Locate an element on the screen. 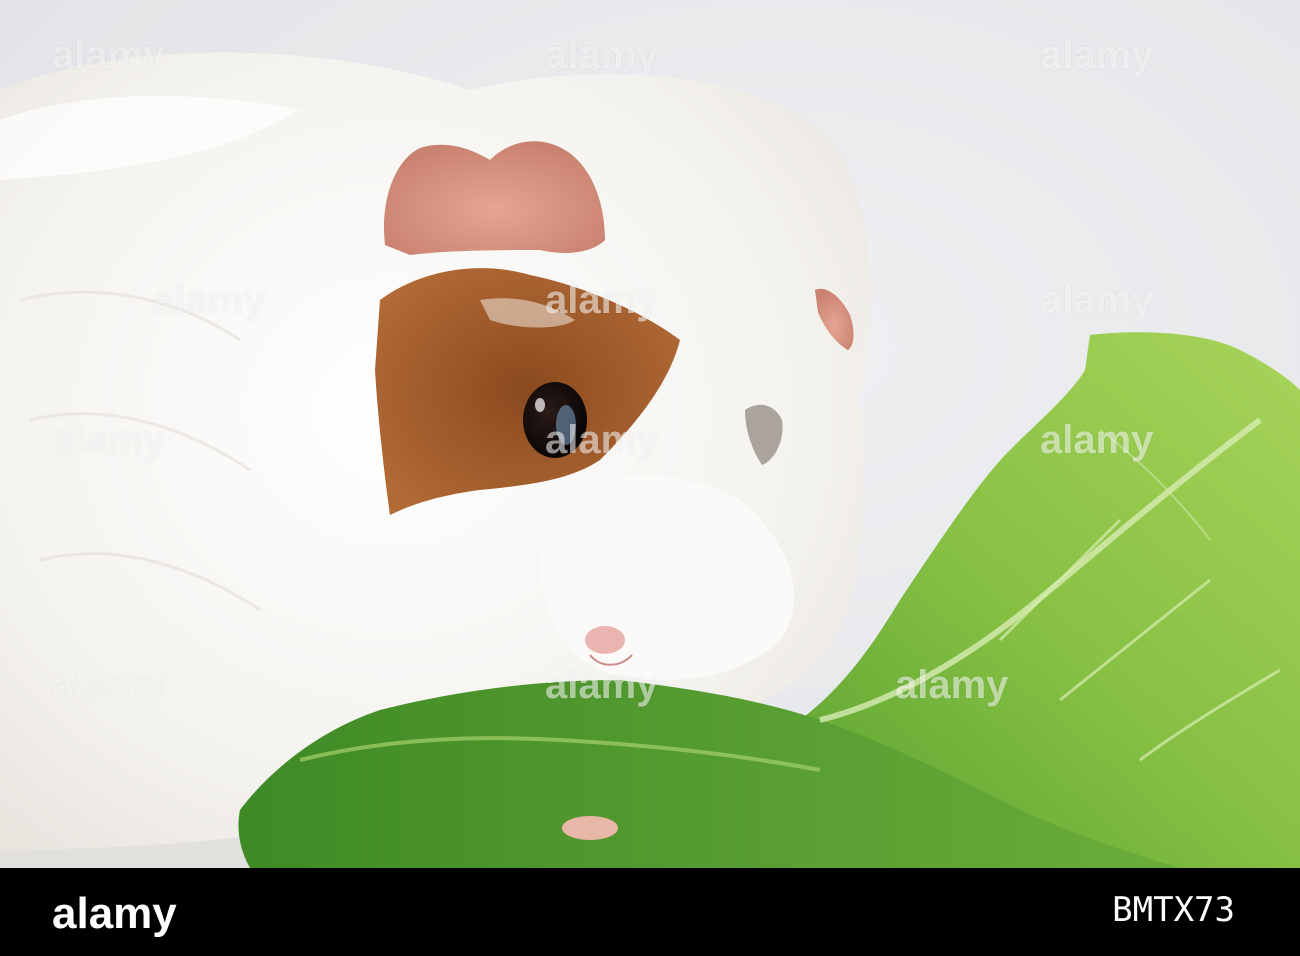  nose is located at coordinates (605, 640).